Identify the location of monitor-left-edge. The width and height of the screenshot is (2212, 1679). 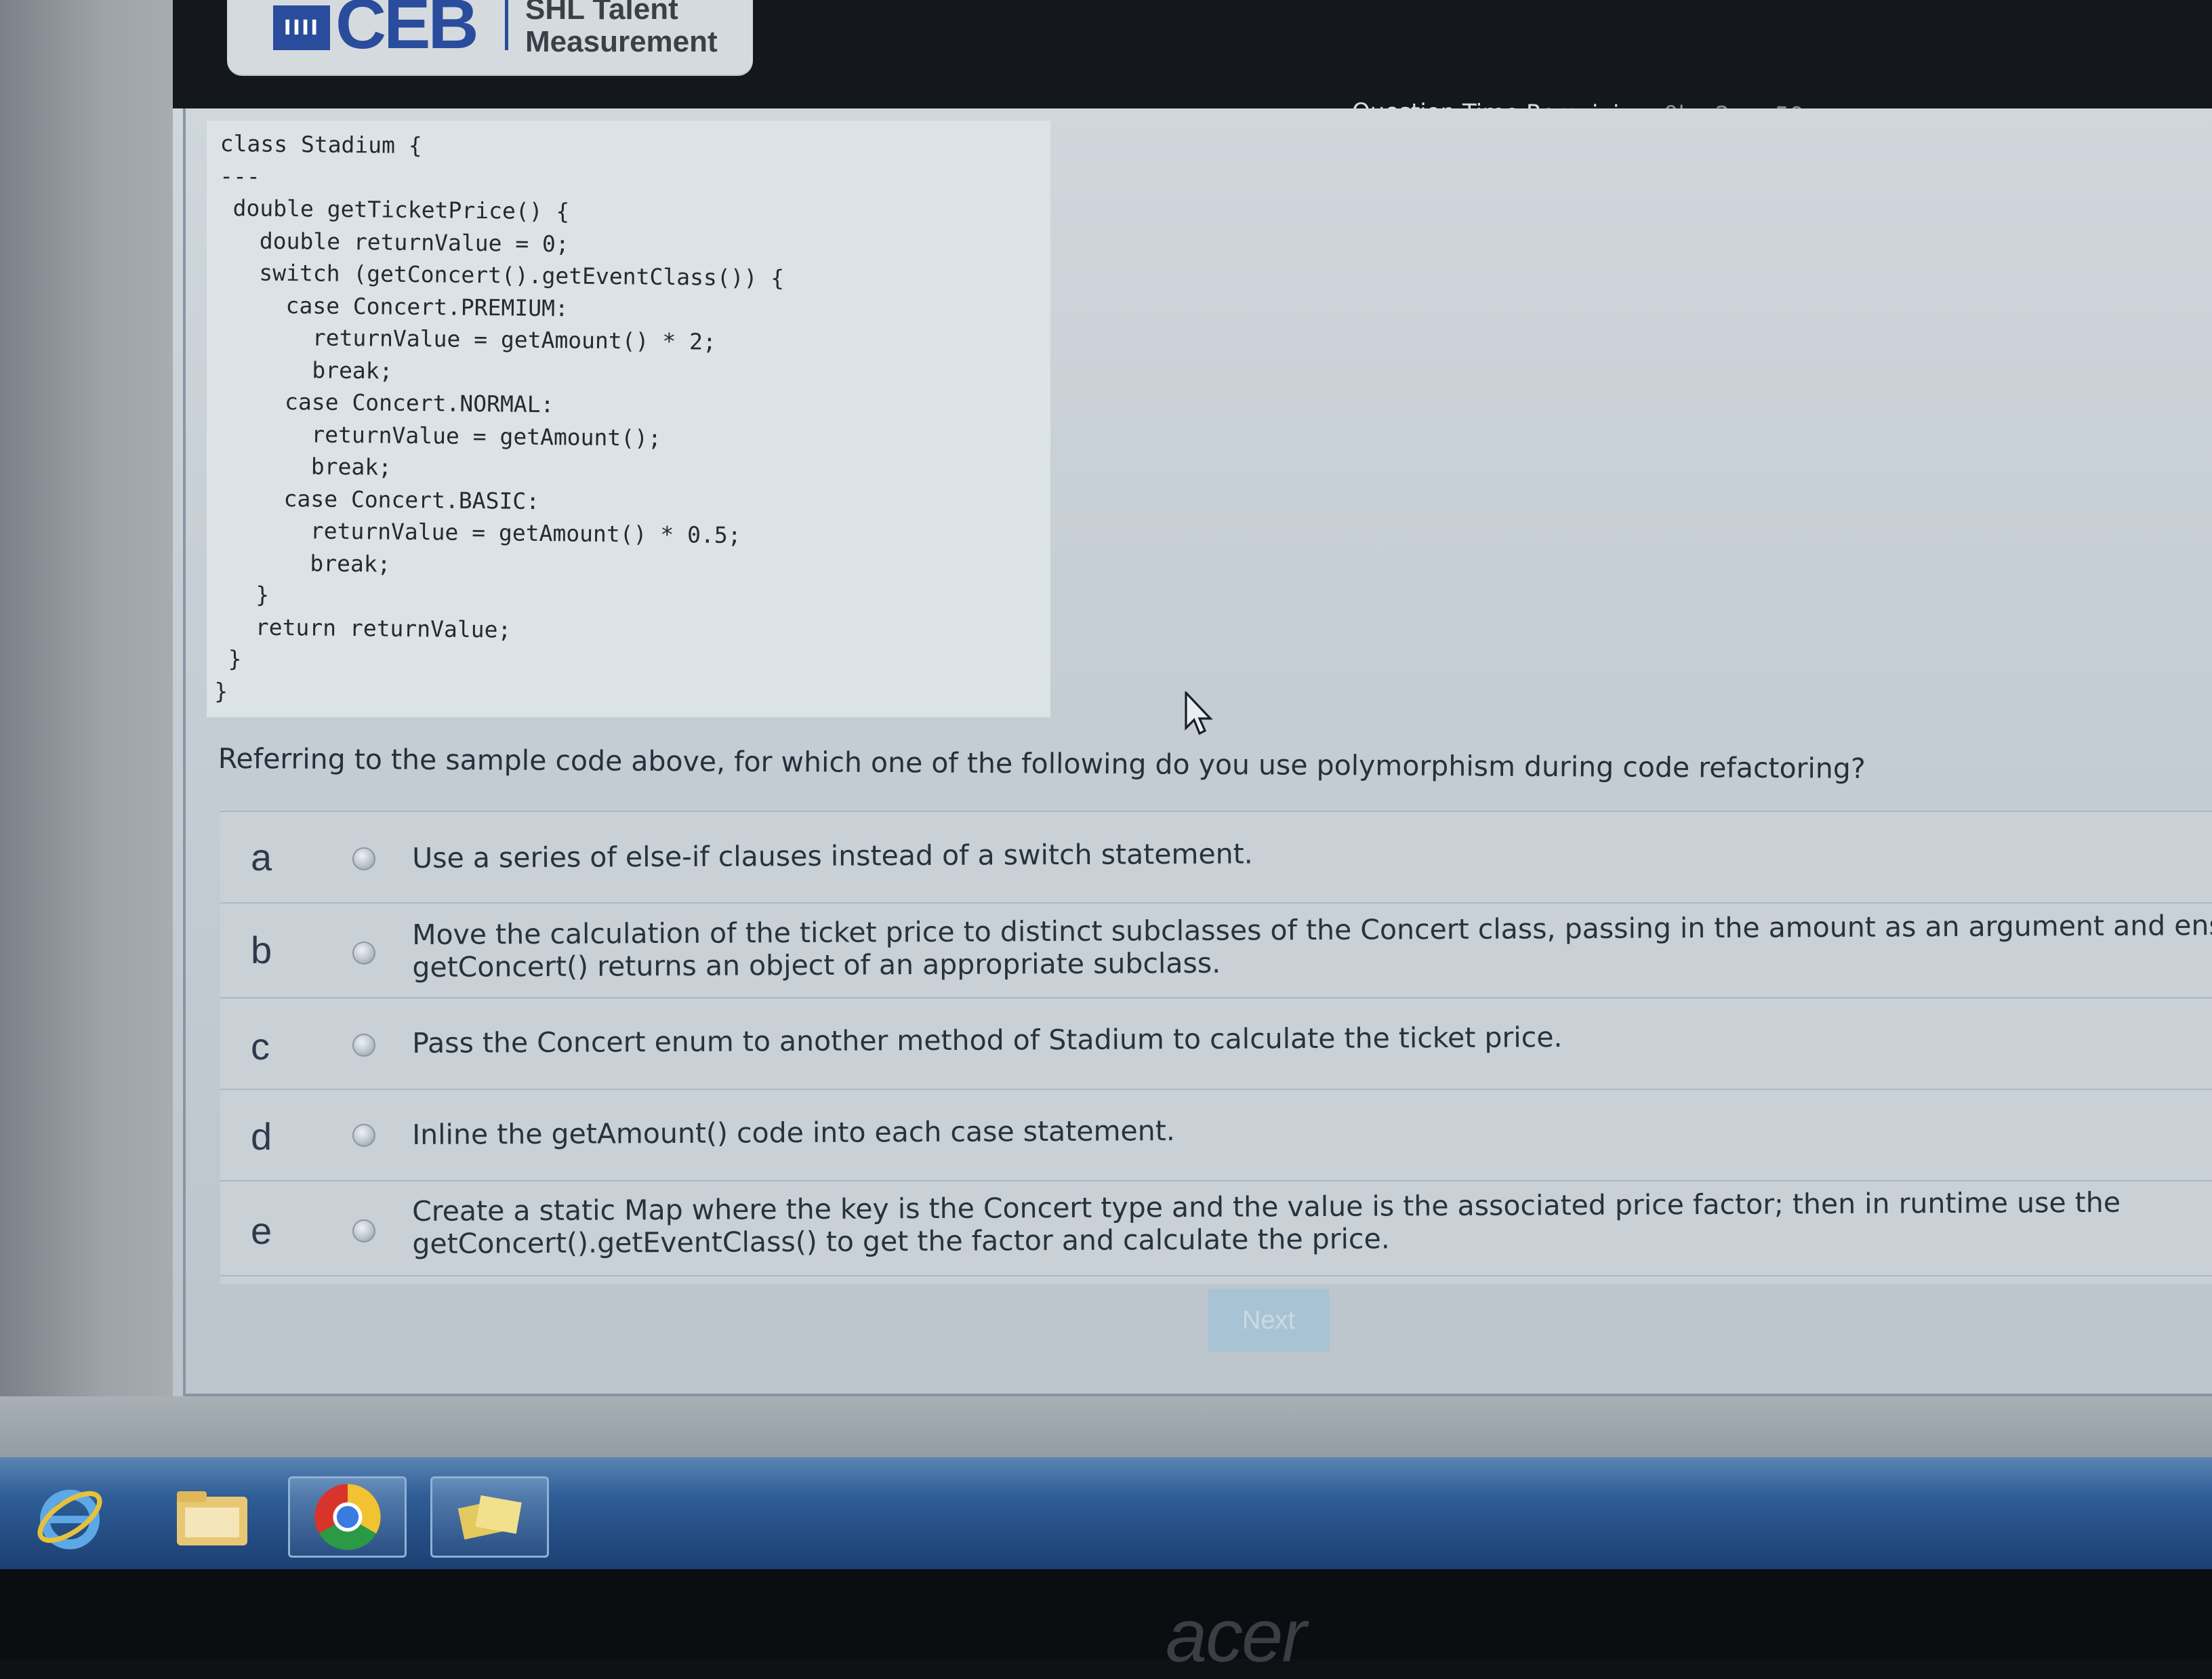
(87, 732).